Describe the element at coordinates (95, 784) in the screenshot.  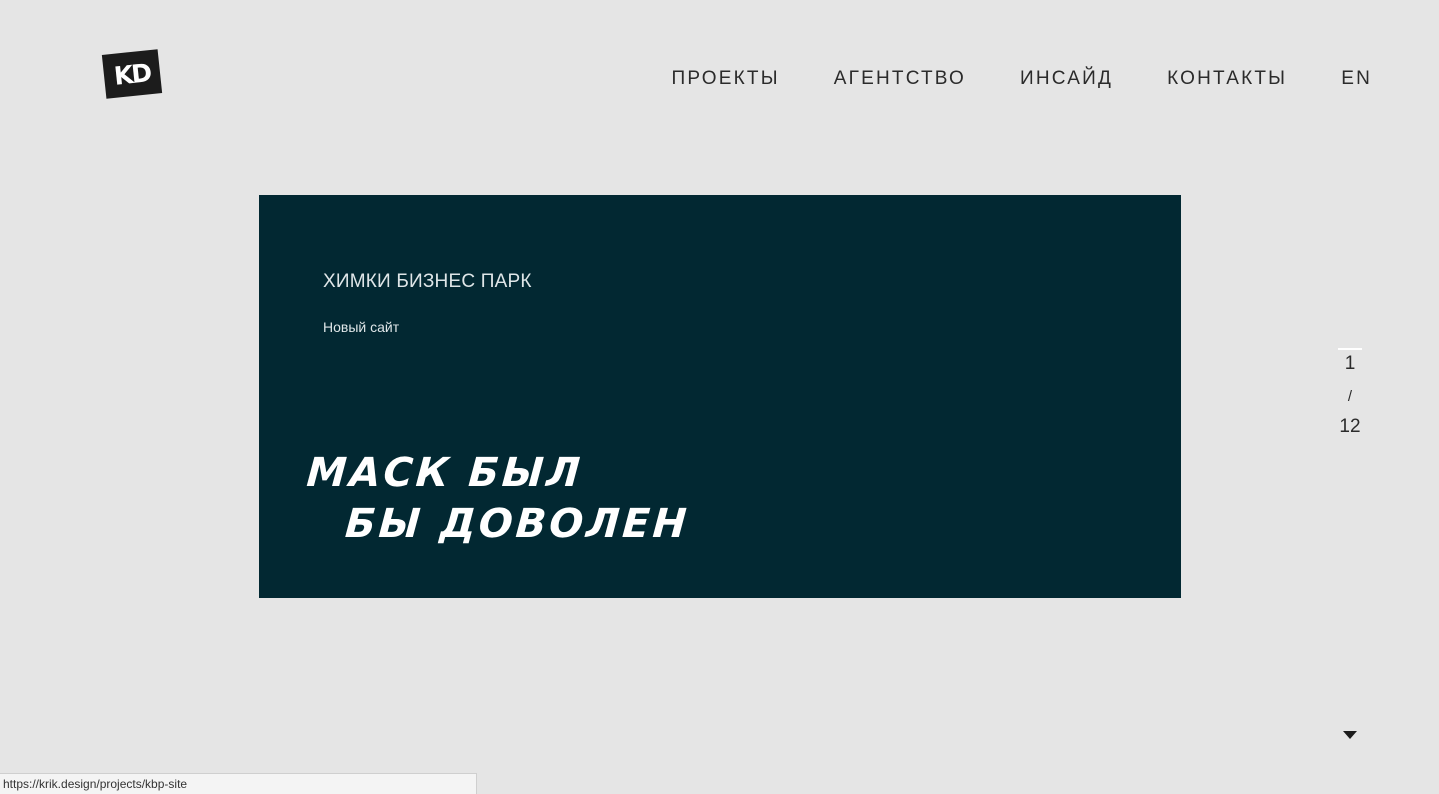
I see `status-url: https://krik.design/projects/kbp-site` at that location.